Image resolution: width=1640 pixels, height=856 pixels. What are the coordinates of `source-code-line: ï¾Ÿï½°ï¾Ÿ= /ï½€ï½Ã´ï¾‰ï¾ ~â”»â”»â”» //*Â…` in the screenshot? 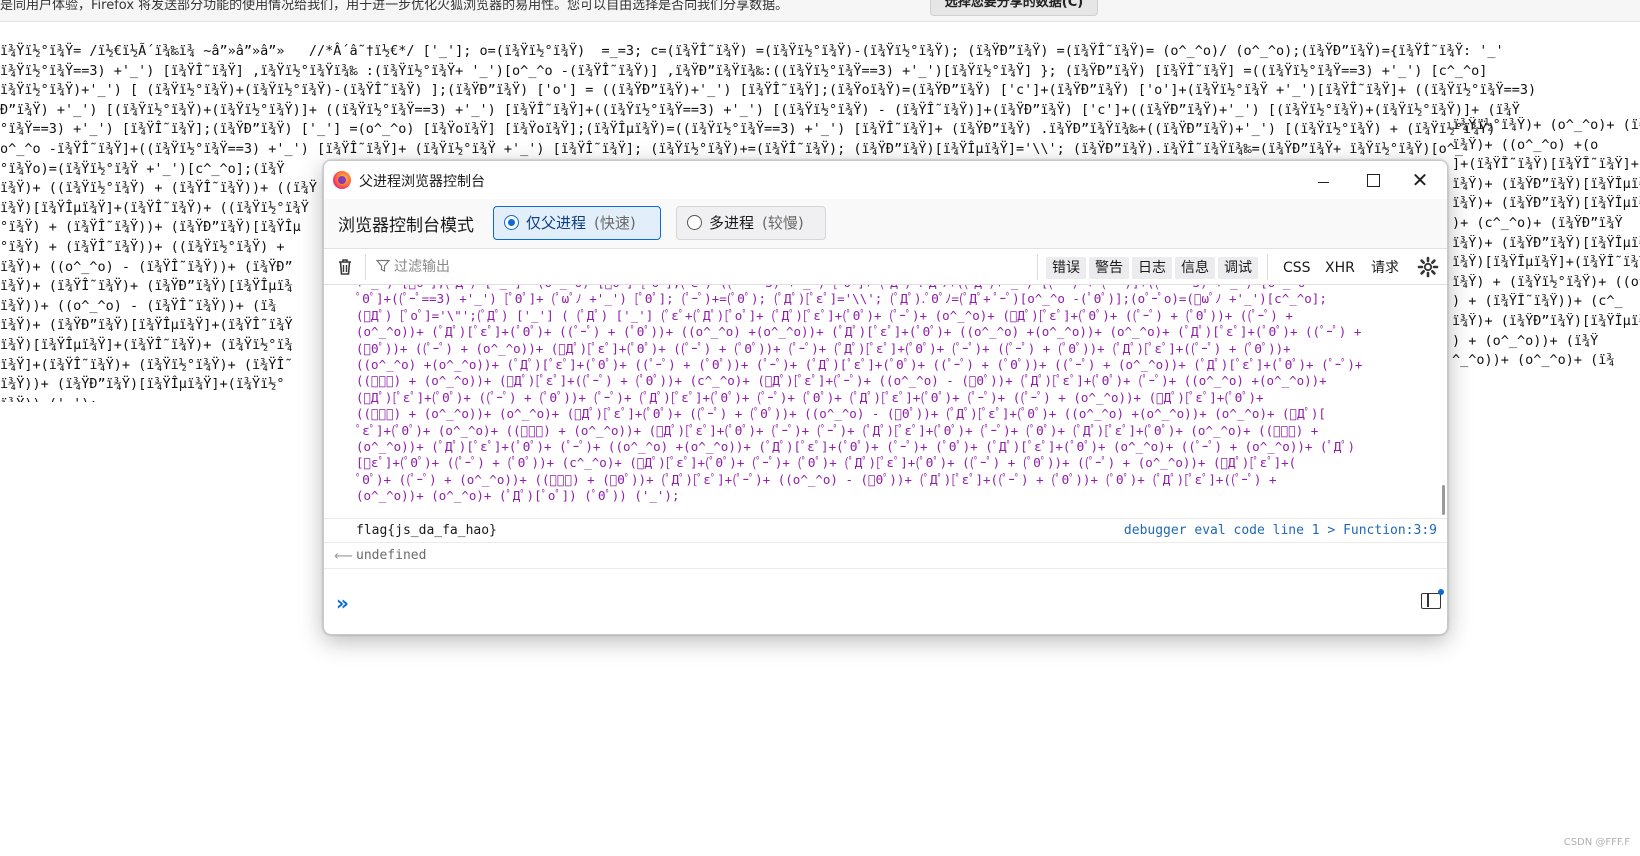 It's located at (752, 51).